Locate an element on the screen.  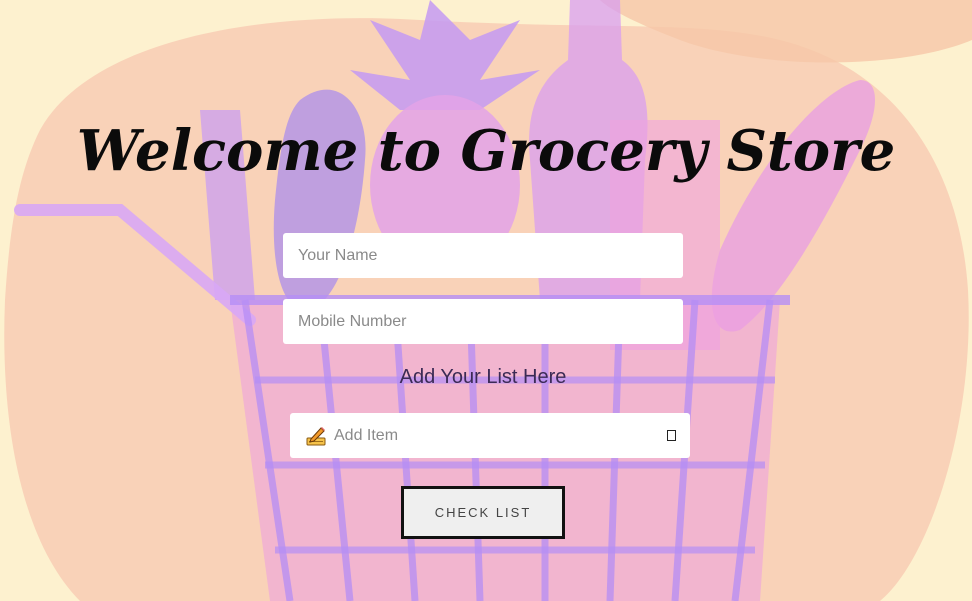
name-input is located at coordinates (483, 255).